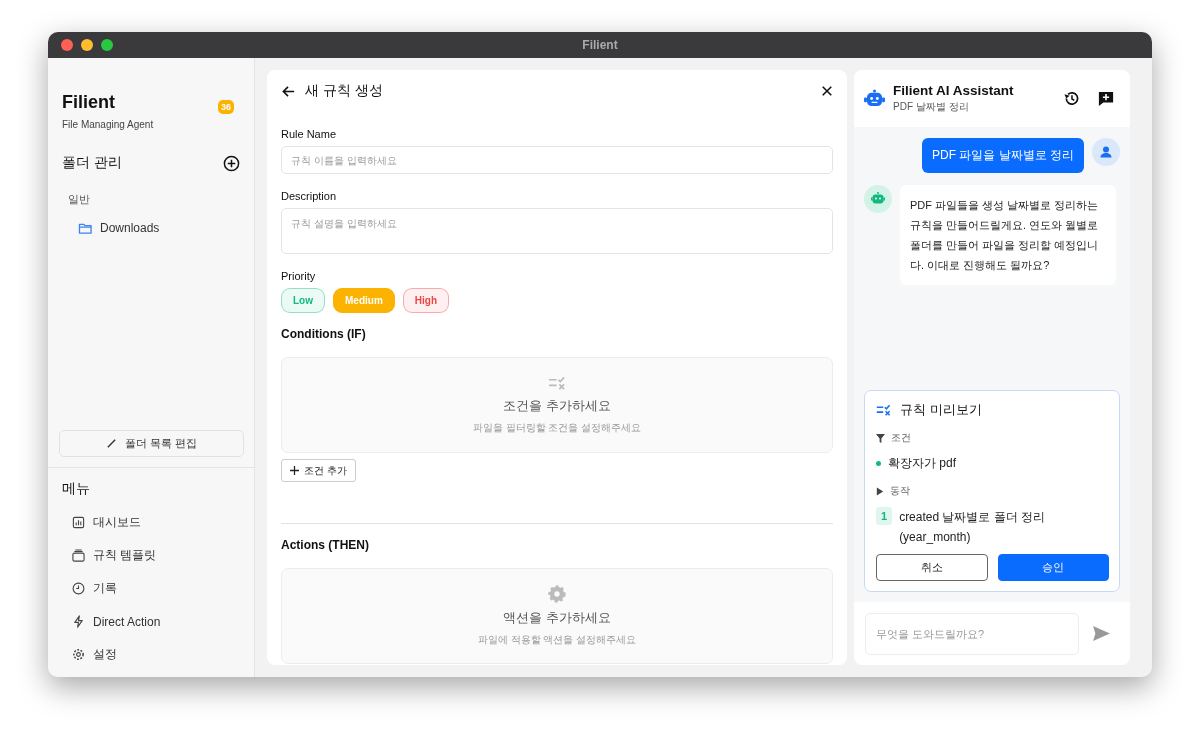 This screenshot has height=741, width=1200. Describe the element at coordinates (87, 45) in the screenshot. I see `minimize-light-icon` at that location.